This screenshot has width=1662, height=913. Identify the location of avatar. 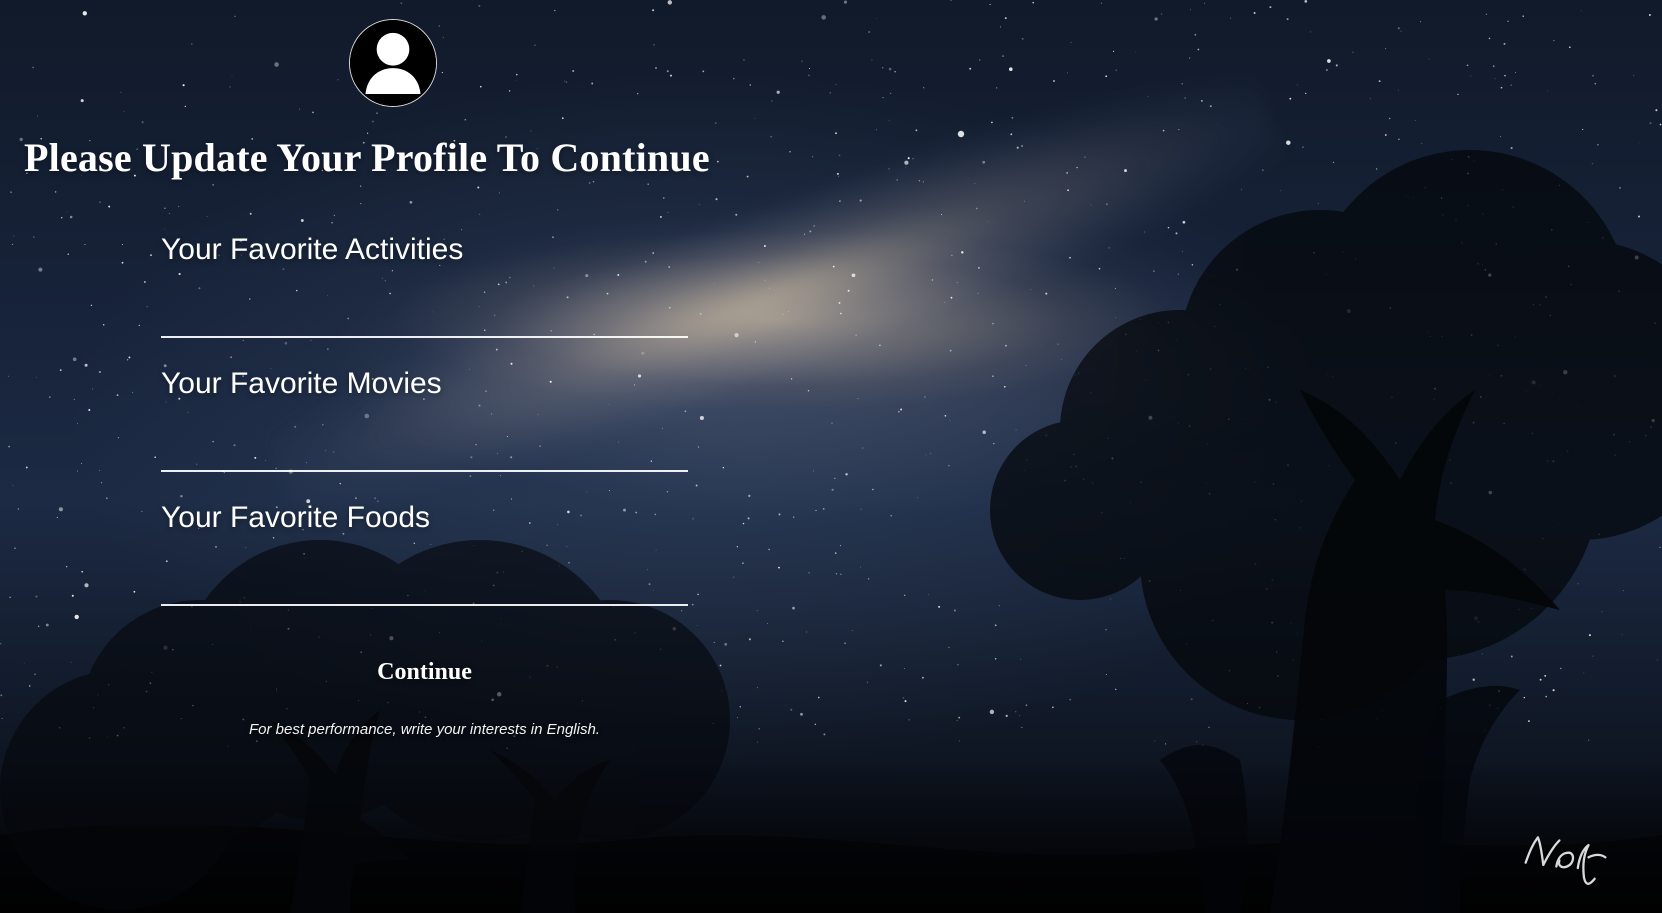
(393, 63).